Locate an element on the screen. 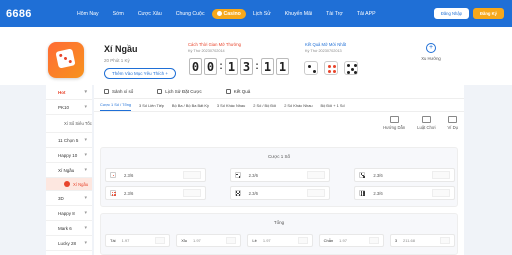  sidebar-item-label: Xí Ngầu is located at coordinates (66, 170).